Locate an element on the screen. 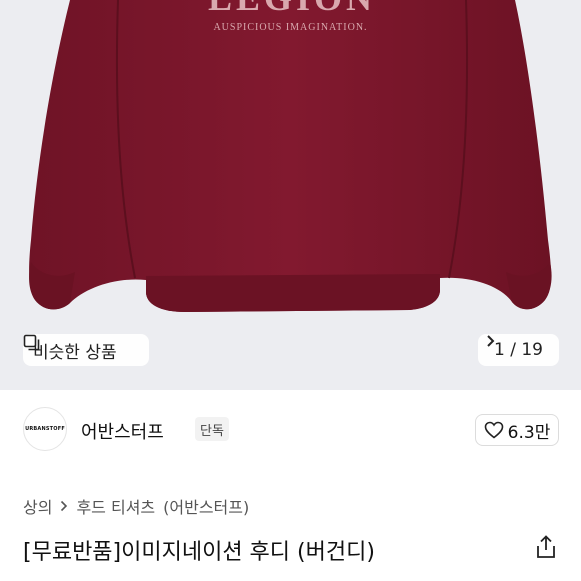 This screenshot has width=581, height=581. share-icon is located at coordinates (546, 547).